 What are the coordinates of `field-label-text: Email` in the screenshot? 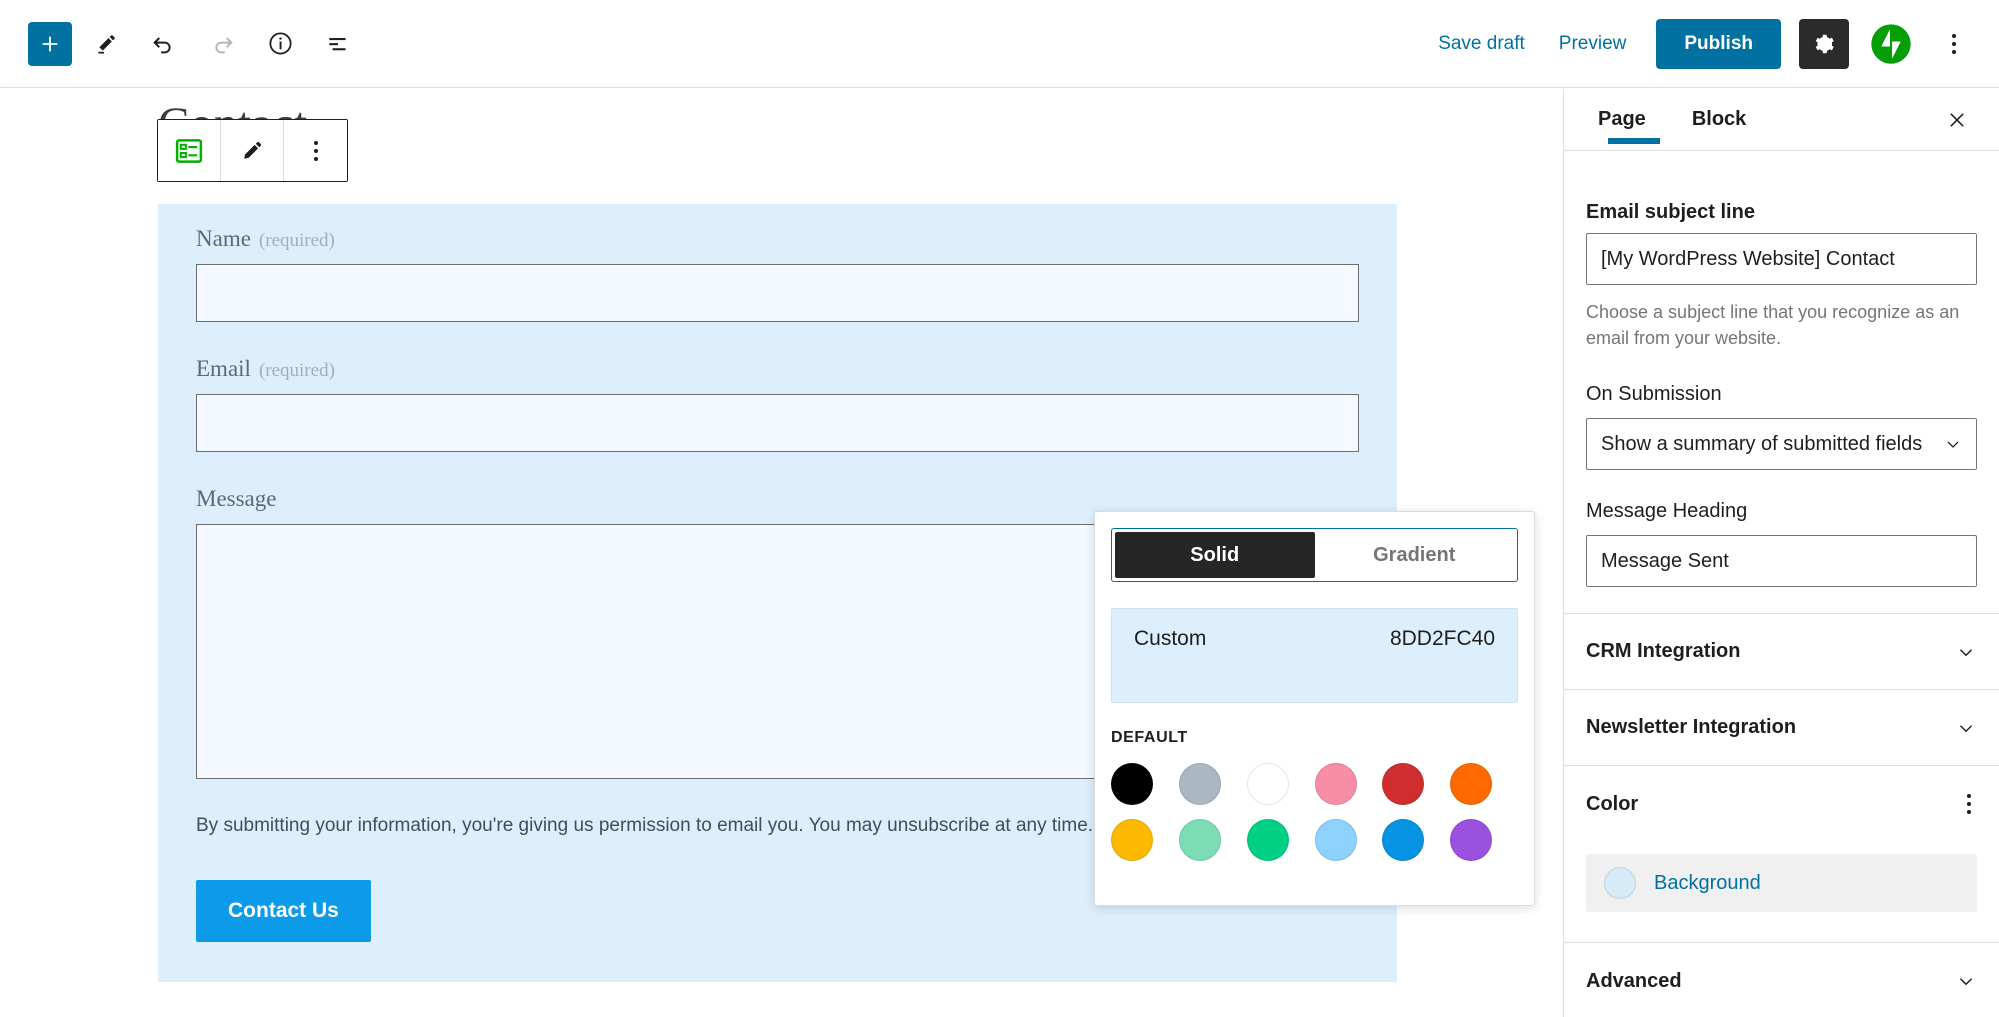 It's located at (223, 368).